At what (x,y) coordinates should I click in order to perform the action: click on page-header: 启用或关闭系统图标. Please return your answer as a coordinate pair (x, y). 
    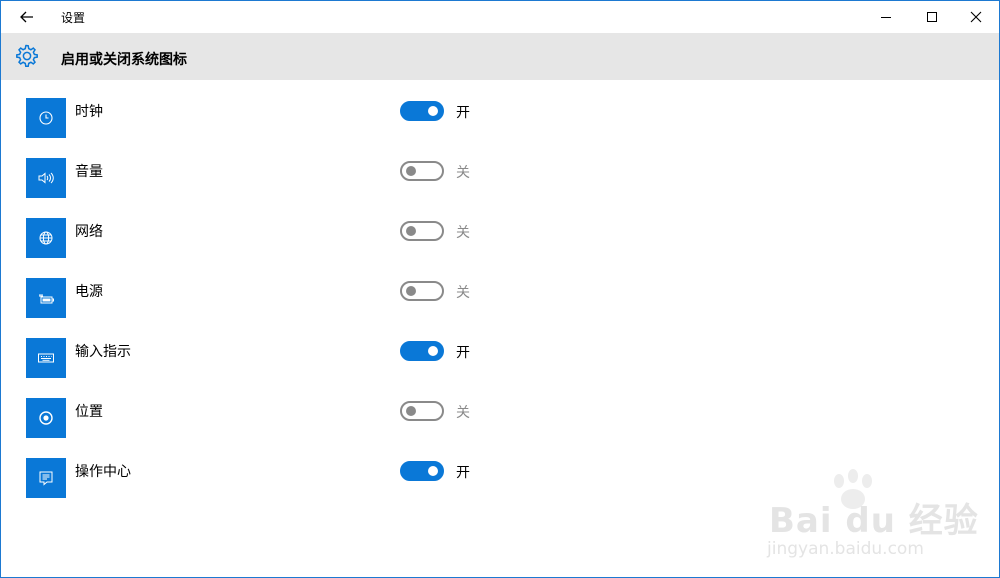
    Looking at the image, I should click on (500, 56).